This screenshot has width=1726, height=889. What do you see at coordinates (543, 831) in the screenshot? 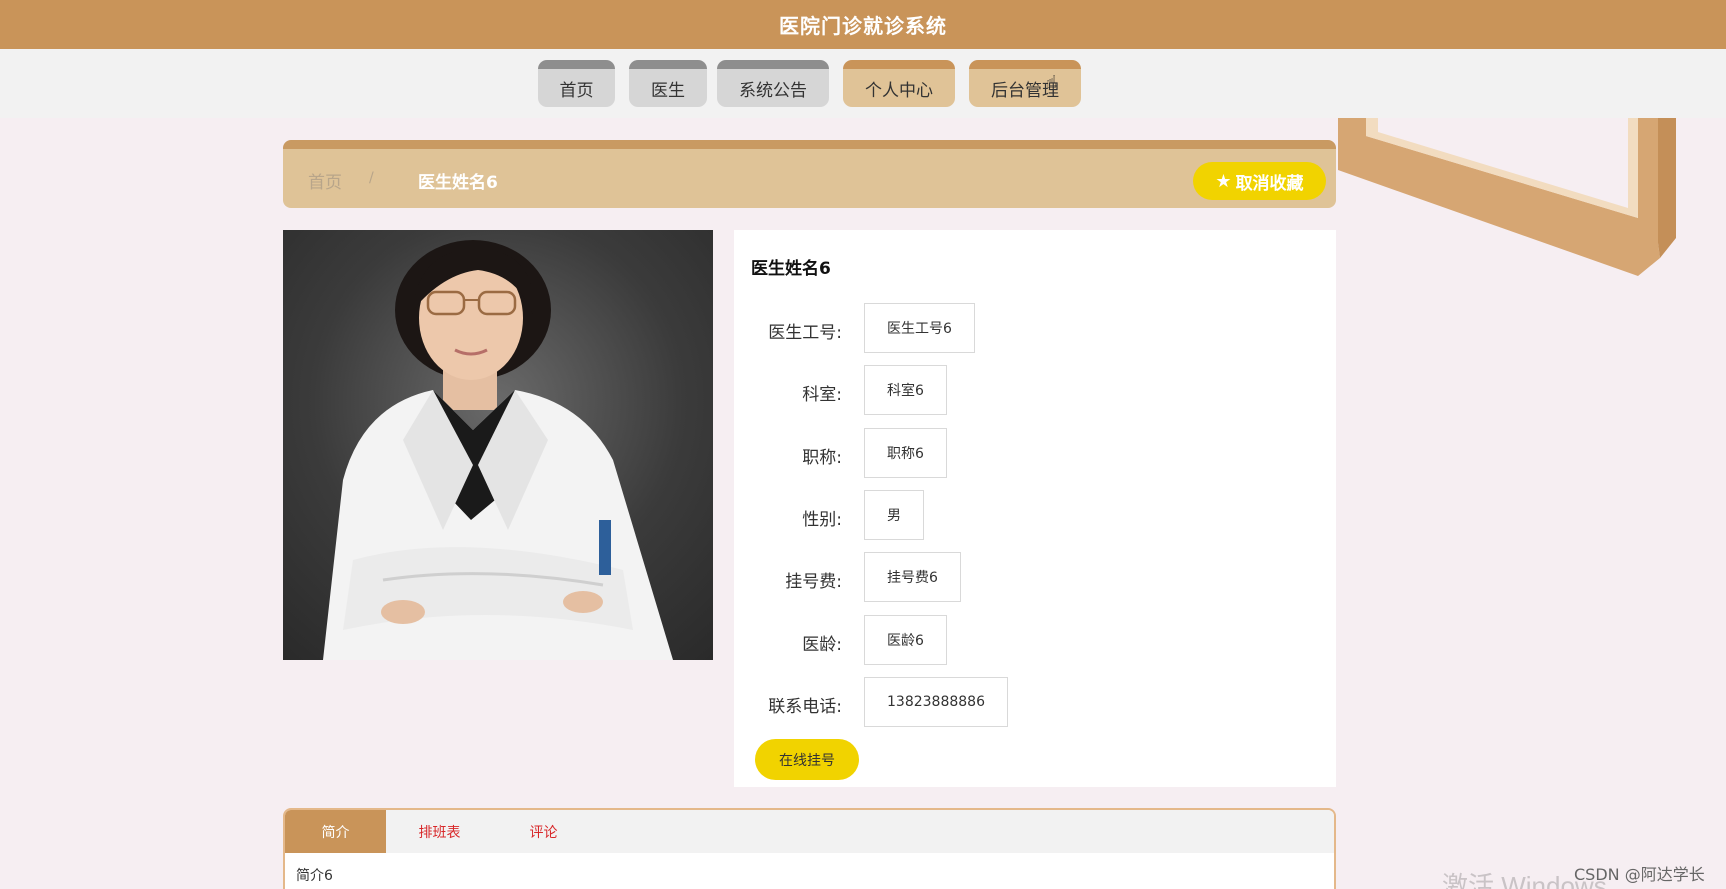
I see `tab-comments: 评论` at bounding box center [543, 831].